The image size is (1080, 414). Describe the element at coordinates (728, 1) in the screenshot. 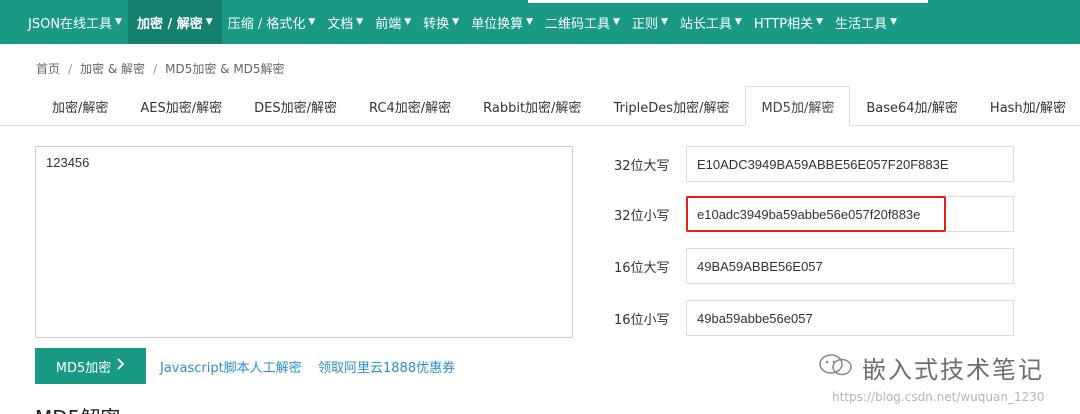

I see `top-strip-decoration` at that location.